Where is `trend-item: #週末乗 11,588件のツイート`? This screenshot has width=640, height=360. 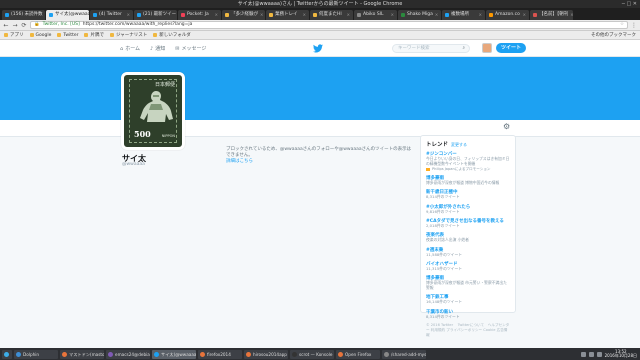
trend-item: #週末乗 11,588件のツイート is located at coordinates (468, 252).